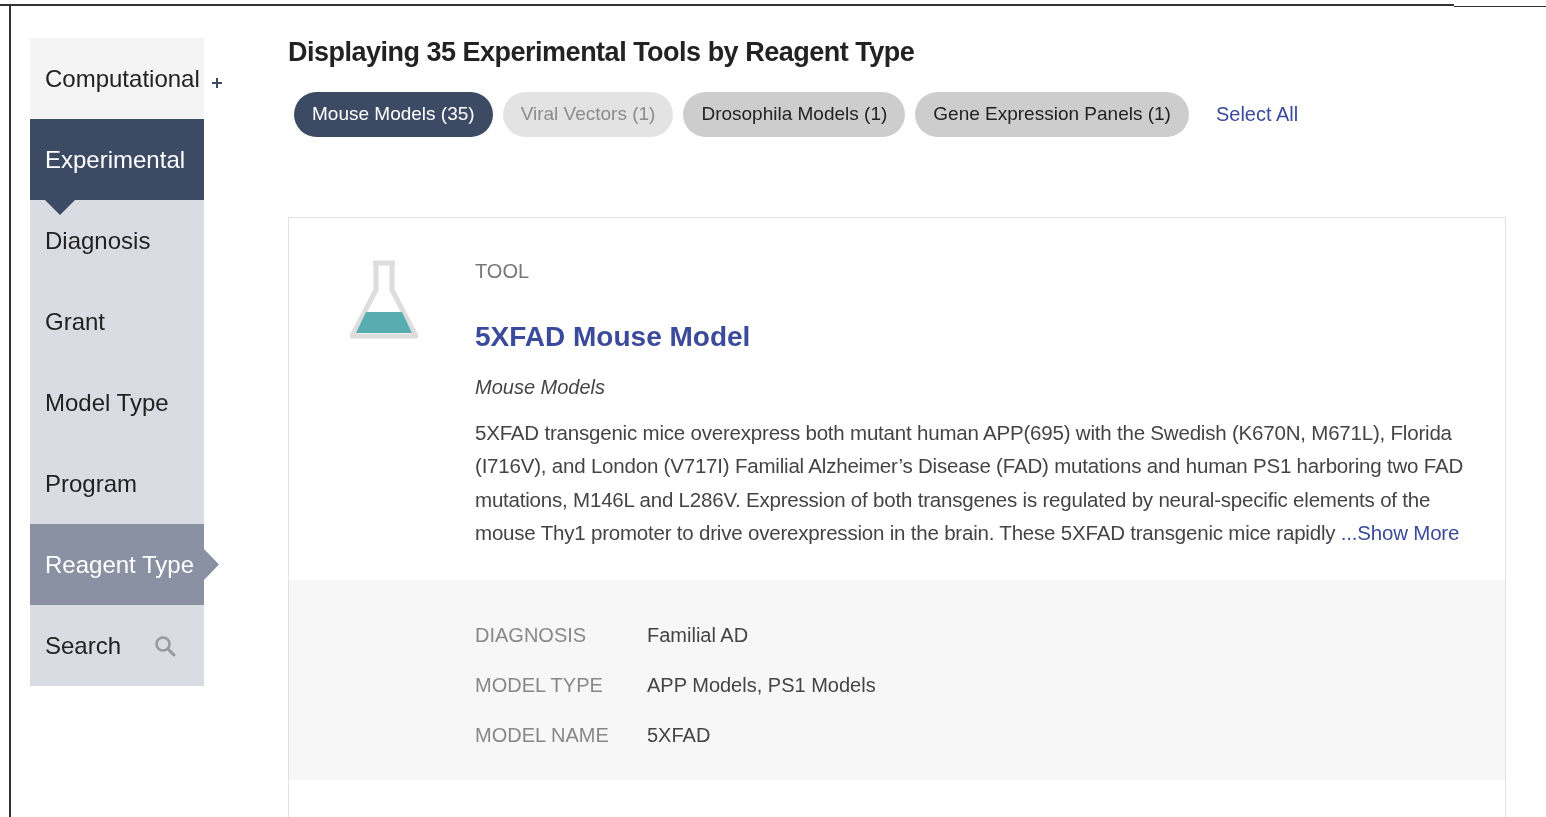  I want to click on sidebar-item: Program, so click(117, 483).